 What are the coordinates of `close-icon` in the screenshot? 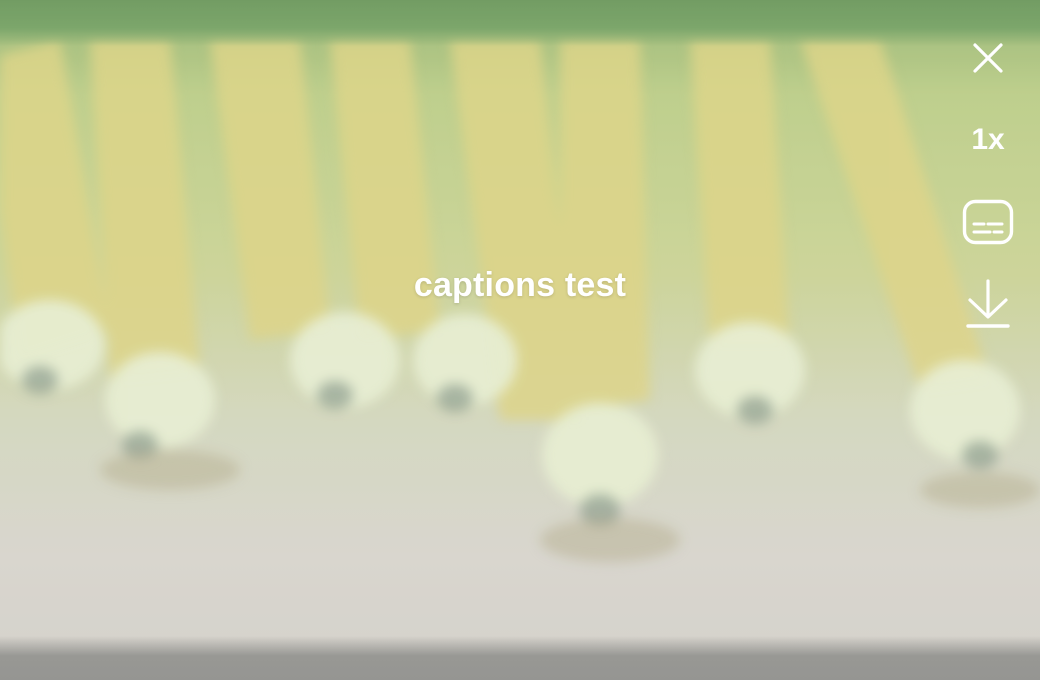 It's located at (988, 58).